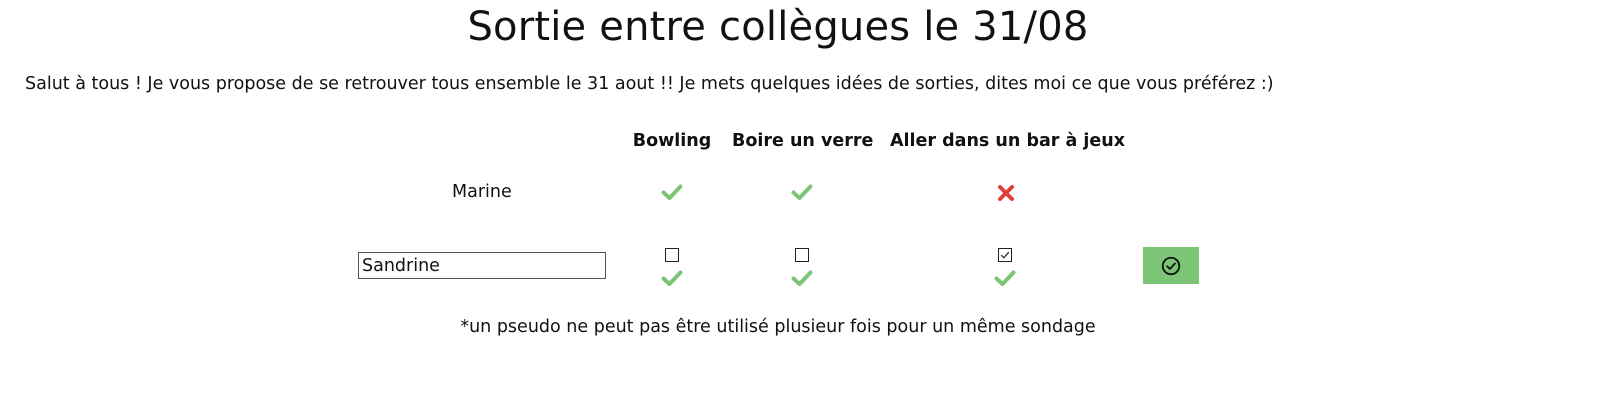 This screenshot has width=1599, height=406. What do you see at coordinates (482, 265) in the screenshot?
I see `name-input` at bounding box center [482, 265].